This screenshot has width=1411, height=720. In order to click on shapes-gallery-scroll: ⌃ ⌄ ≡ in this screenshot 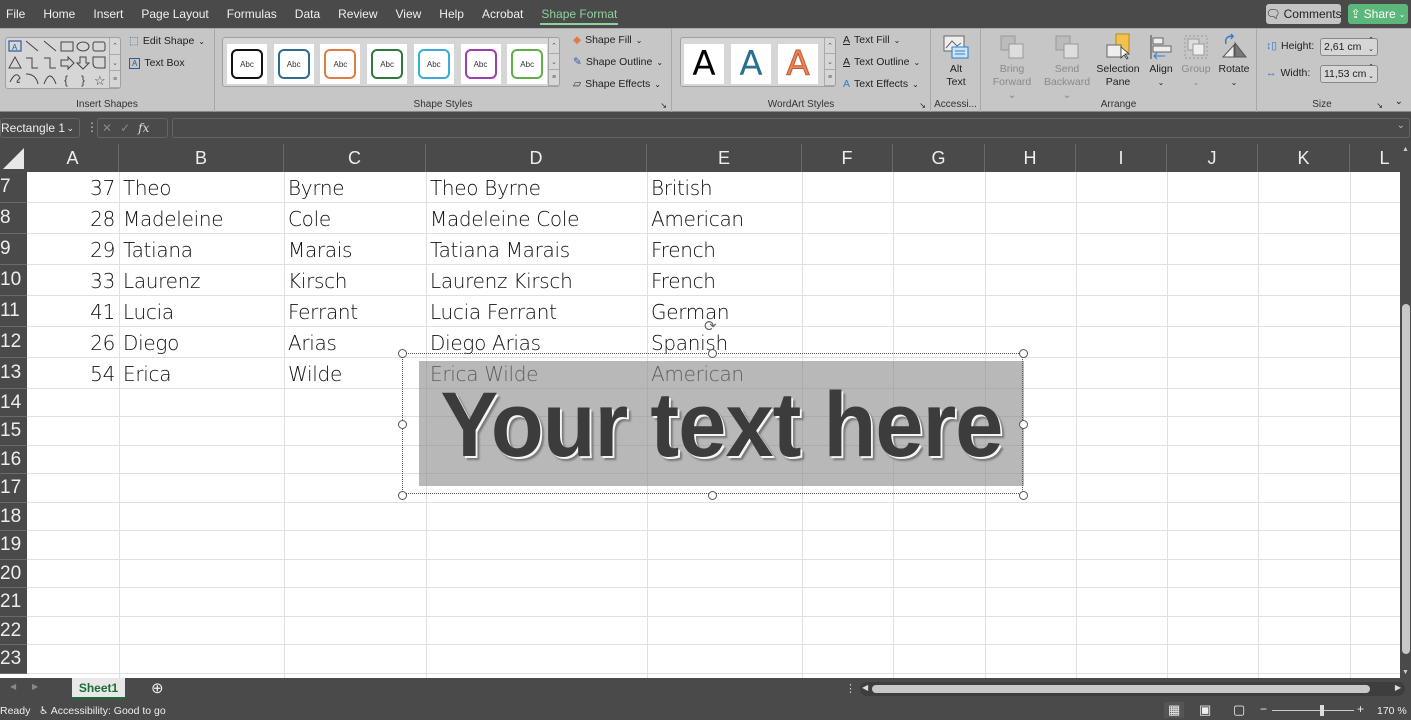, I will do `click(114, 63)`.